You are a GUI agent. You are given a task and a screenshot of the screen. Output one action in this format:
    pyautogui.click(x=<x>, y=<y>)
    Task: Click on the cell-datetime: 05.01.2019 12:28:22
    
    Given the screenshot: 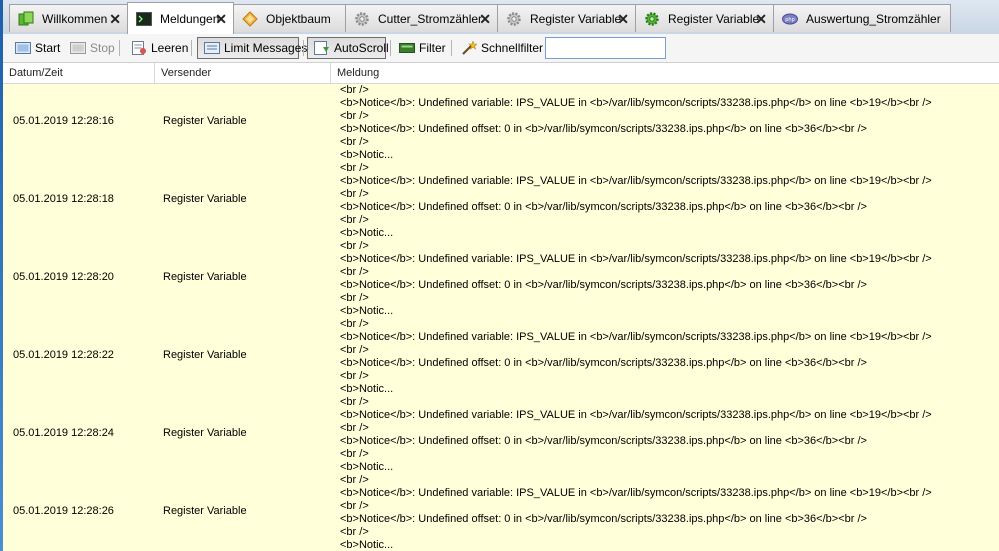 What is the action you would take?
    pyautogui.click(x=63, y=355)
    